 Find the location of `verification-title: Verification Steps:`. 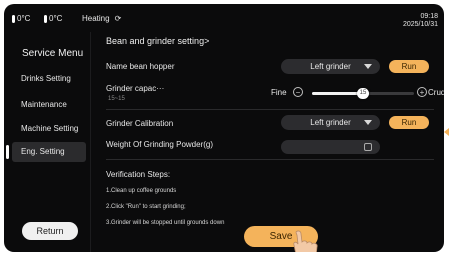

verification-title: Verification Steps: is located at coordinates (138, 174).